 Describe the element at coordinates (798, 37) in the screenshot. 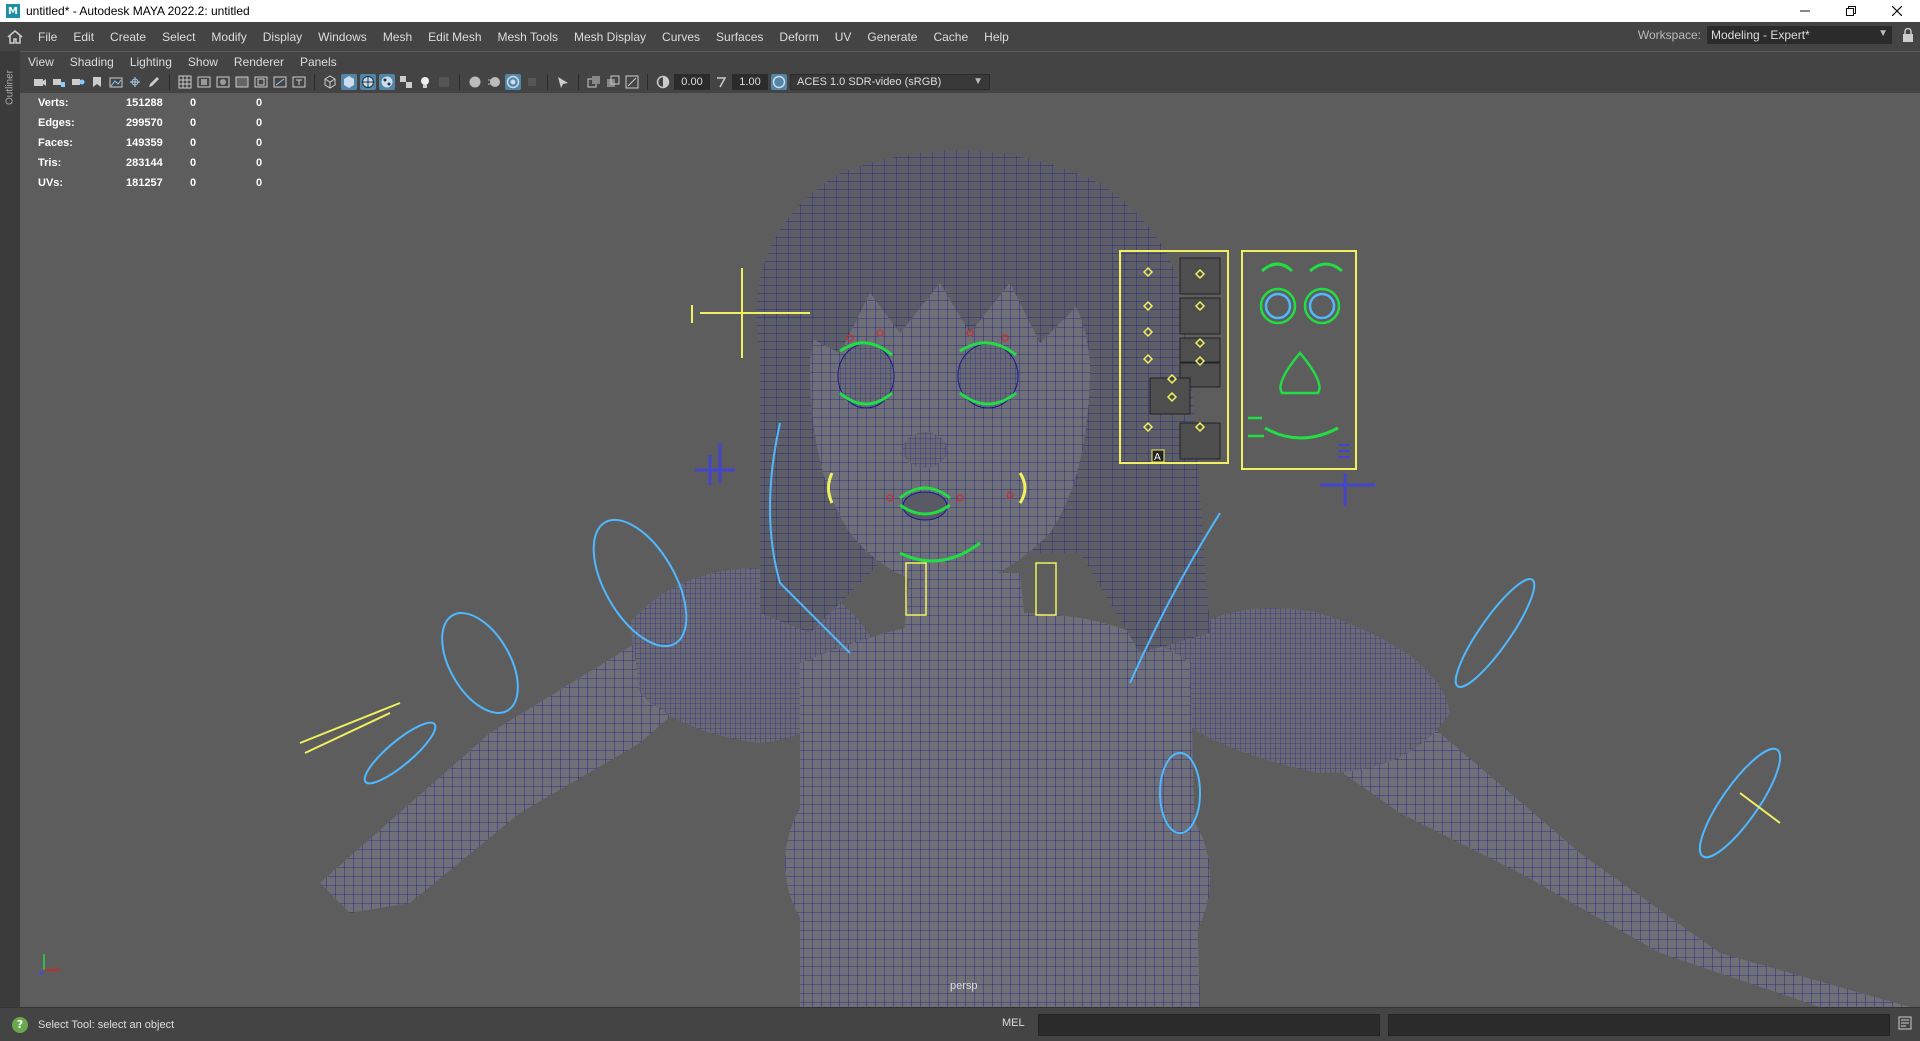

I see `menu-deform: Deform` at that location.